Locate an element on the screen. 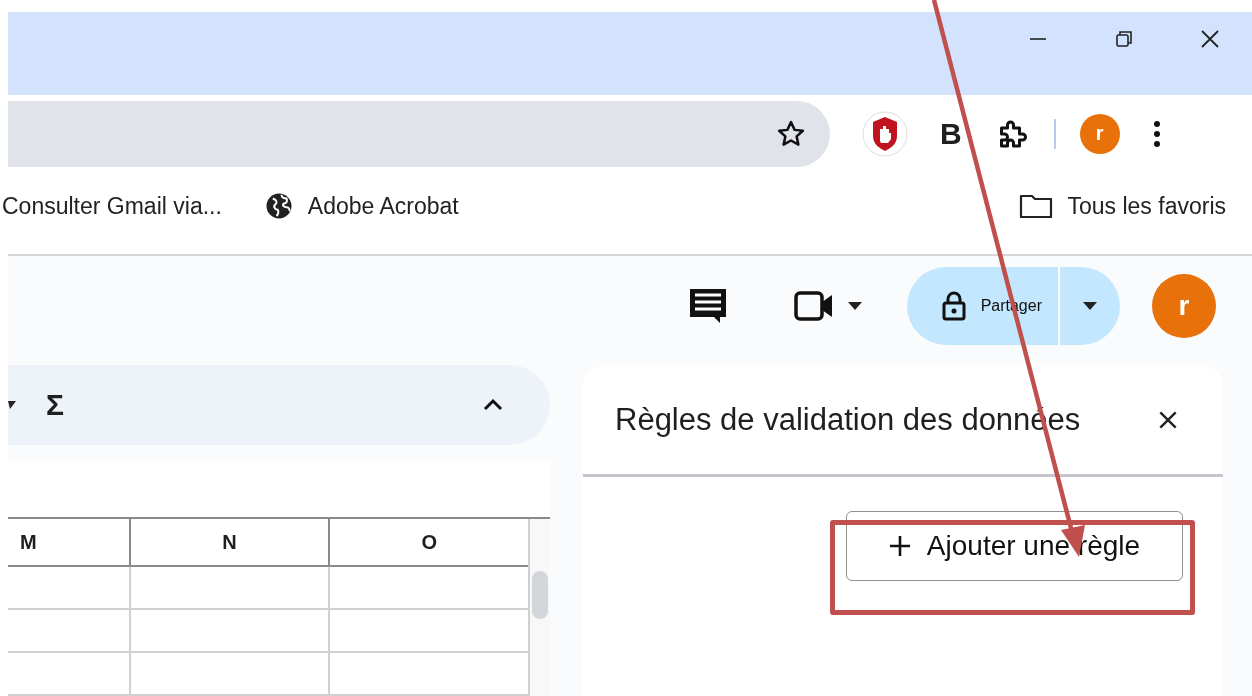 The image size is (1252, 696). video-call-button is located at coordinates (827, 305).